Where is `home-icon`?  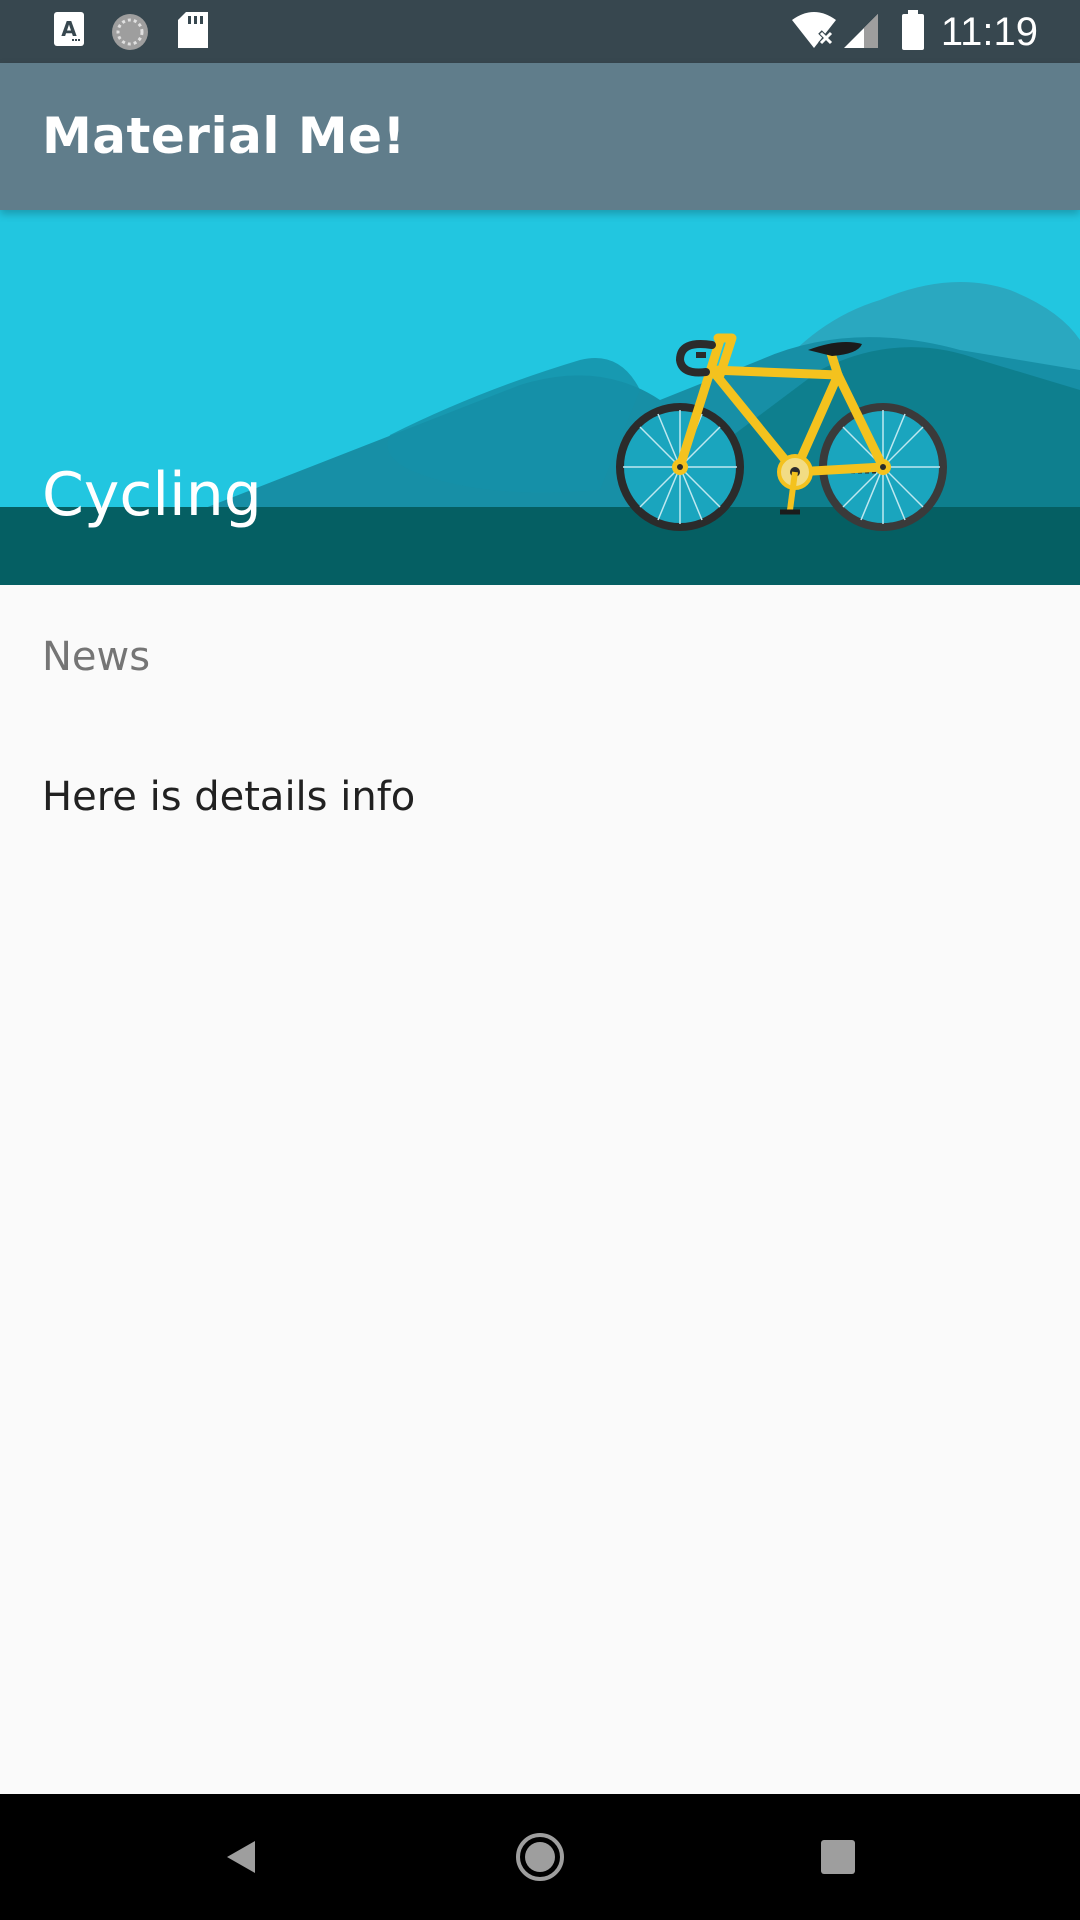
home-icon is located at coordinates (540, 1857).